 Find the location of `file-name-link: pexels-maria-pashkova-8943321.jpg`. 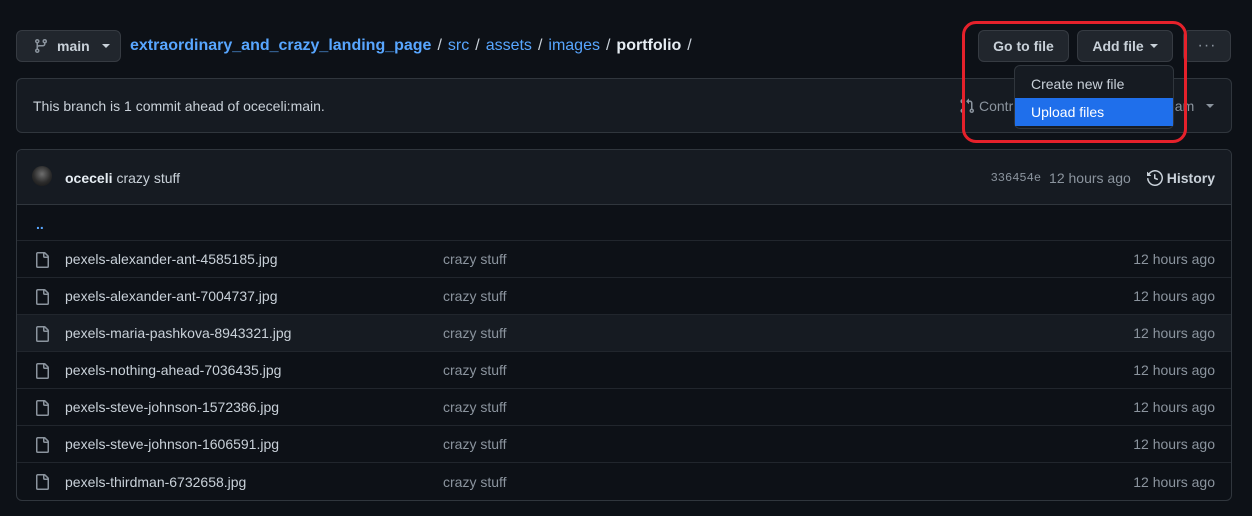

file-name-link: pexels-maria-pashkova-8943321.jpg is located at coordinates (178, 333).